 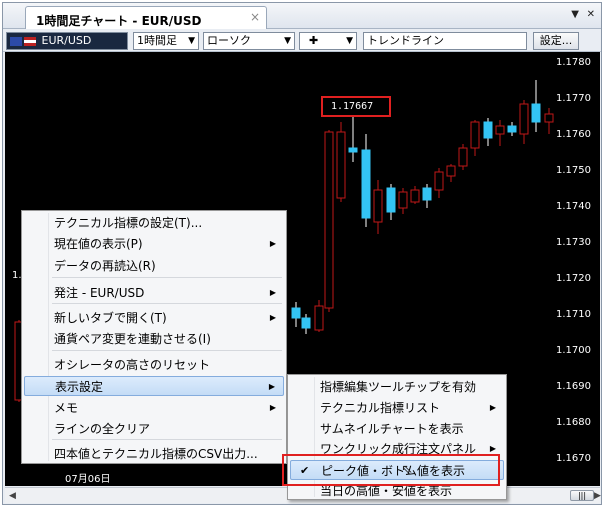 I want to click on close-icon: ×, so click(x=255, y=17).